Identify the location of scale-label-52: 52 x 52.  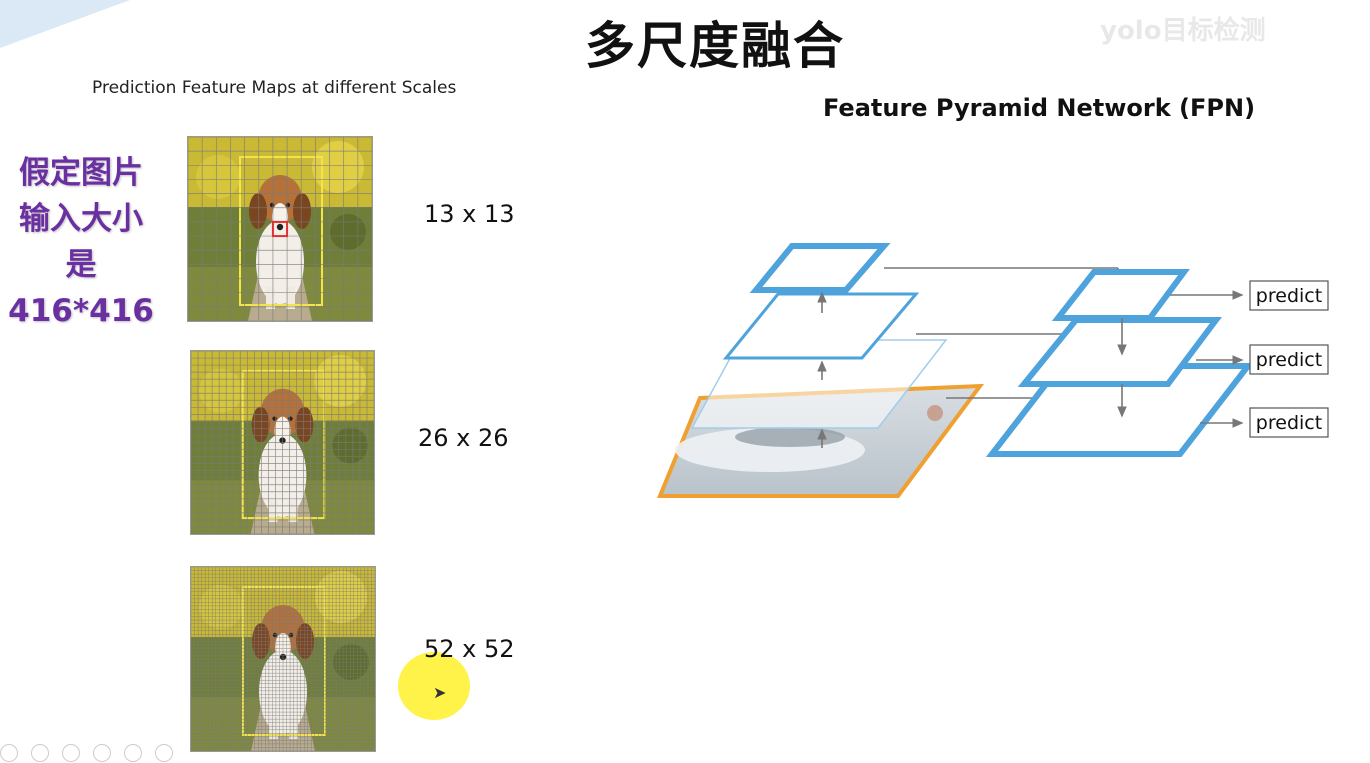
(469, 649).